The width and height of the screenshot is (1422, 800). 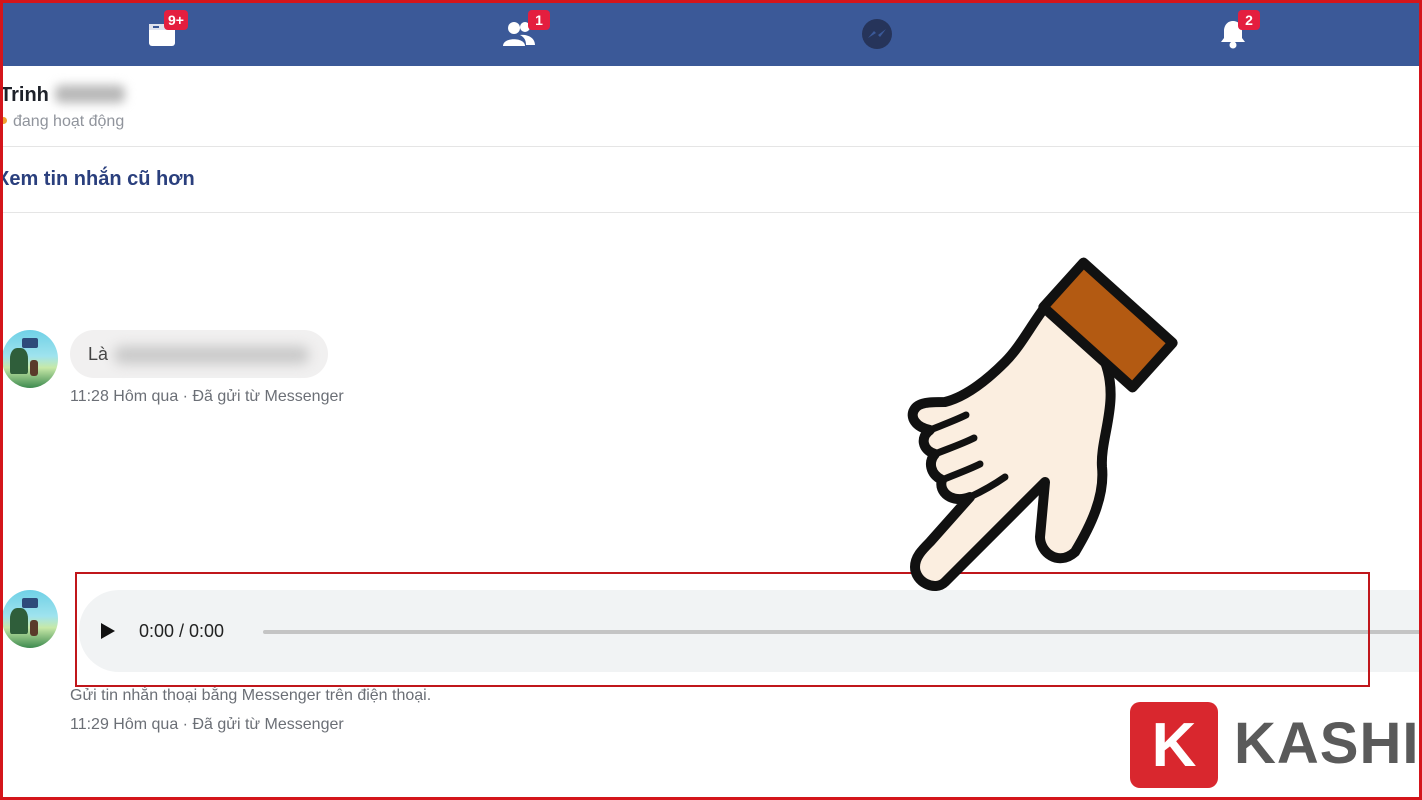 I want to click on redacted-name, so click(x=89, y=94).